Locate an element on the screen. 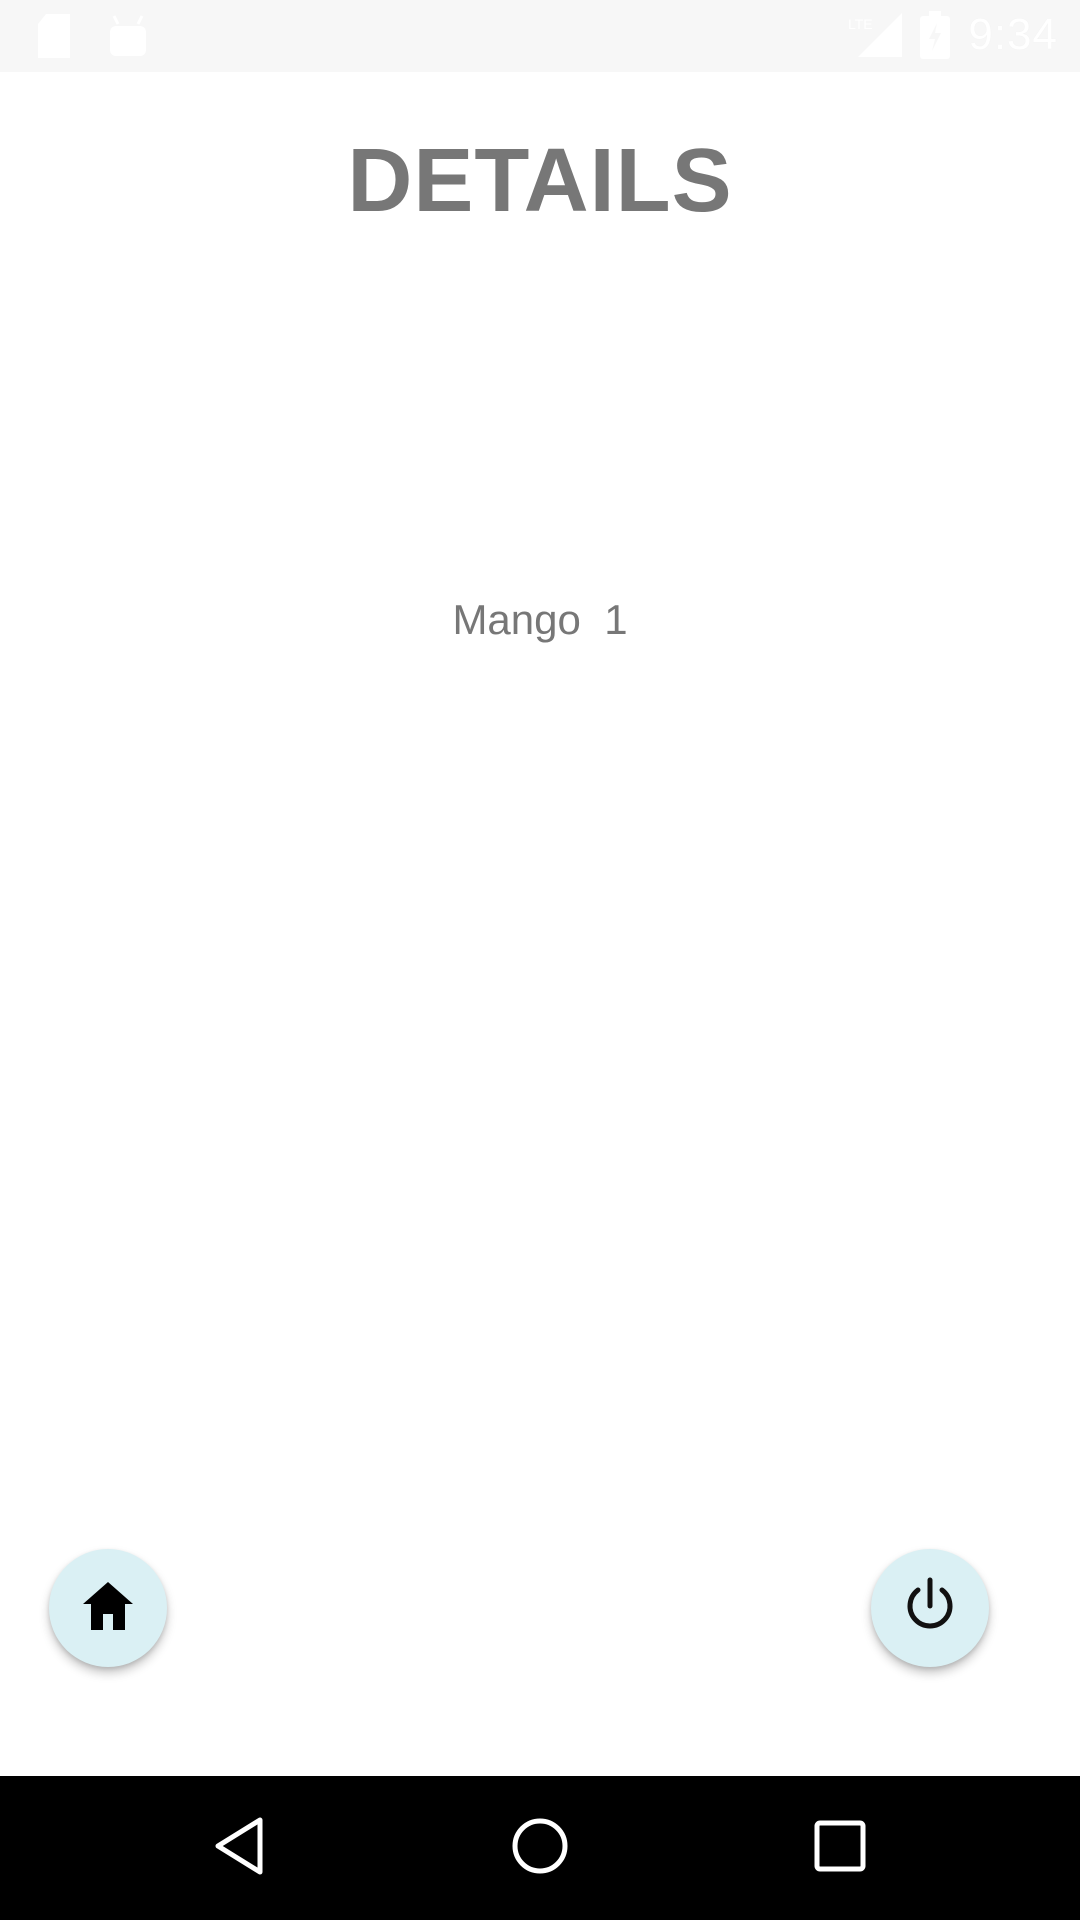 Image resolution: width=1080 pixels, height=1920 pixels. home-icon is located at coordinates (108, 1608).